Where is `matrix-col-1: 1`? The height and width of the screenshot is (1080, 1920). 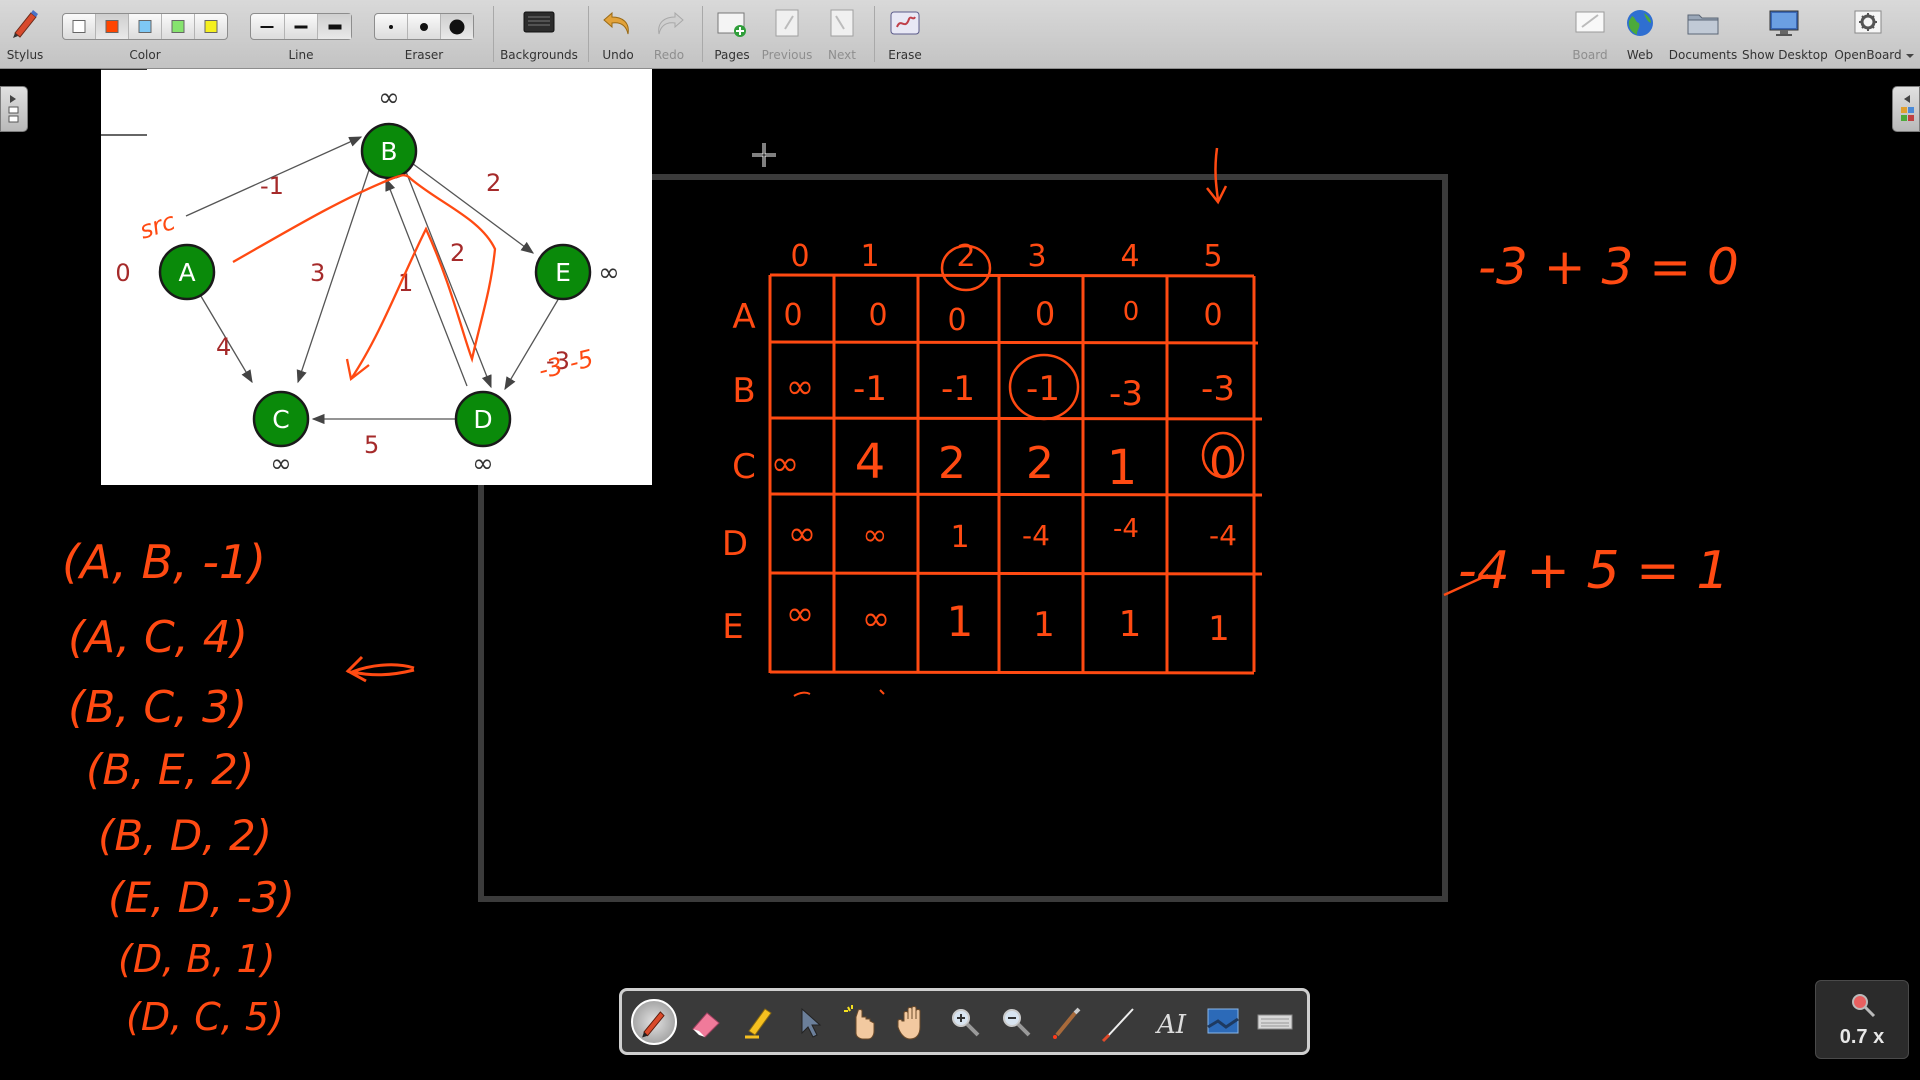 matrix-col-1: 1 is located at coordinates (869, 256).